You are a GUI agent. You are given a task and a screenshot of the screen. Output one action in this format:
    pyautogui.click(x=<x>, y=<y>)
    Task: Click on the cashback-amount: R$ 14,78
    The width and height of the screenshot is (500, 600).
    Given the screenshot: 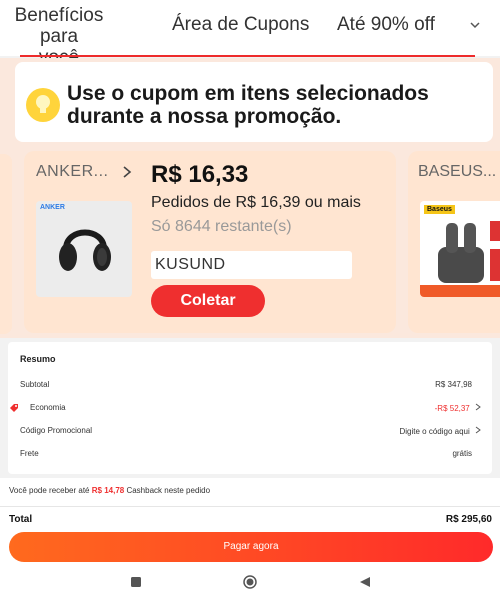 What is the action you would take?
    pyautogui.click(x=108, y=490)
    